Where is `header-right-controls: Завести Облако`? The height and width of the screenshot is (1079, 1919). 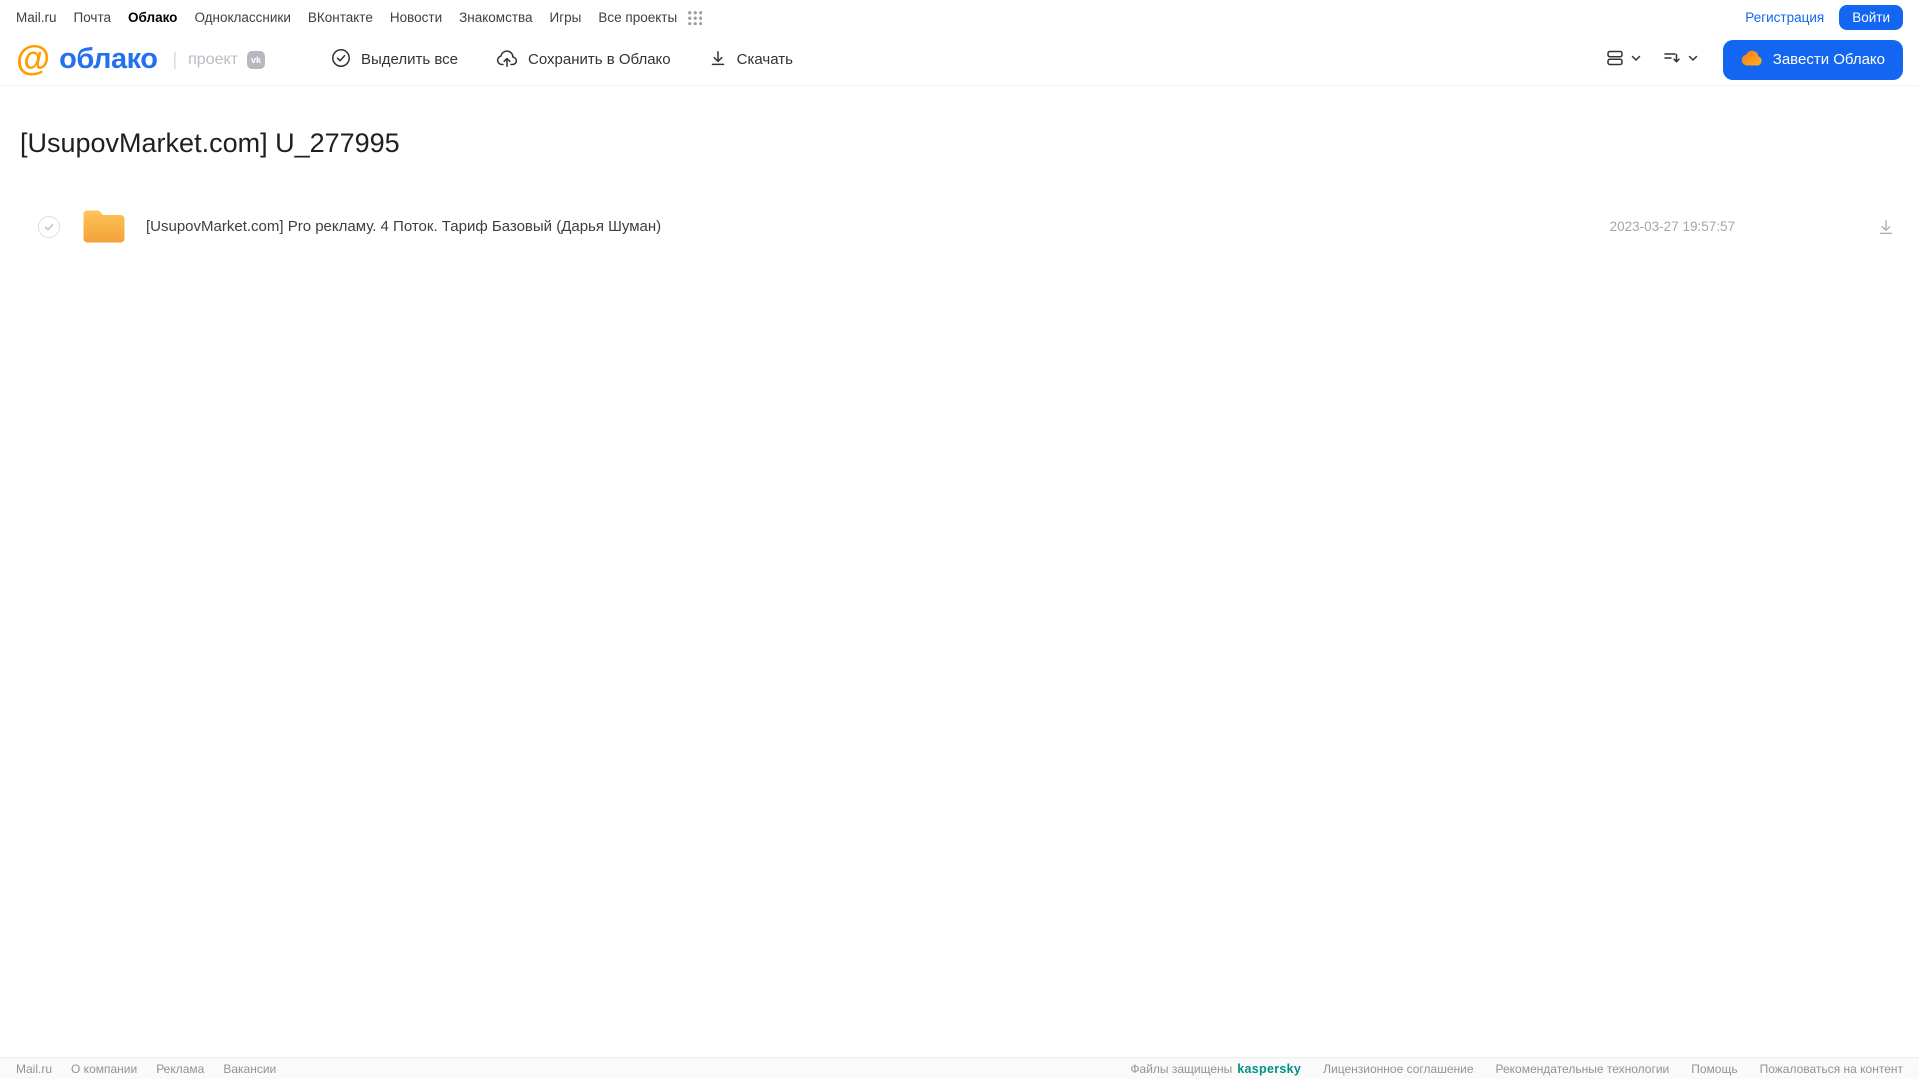
header-right-controls: Завести Облако is located at coordinates (1754, 59).